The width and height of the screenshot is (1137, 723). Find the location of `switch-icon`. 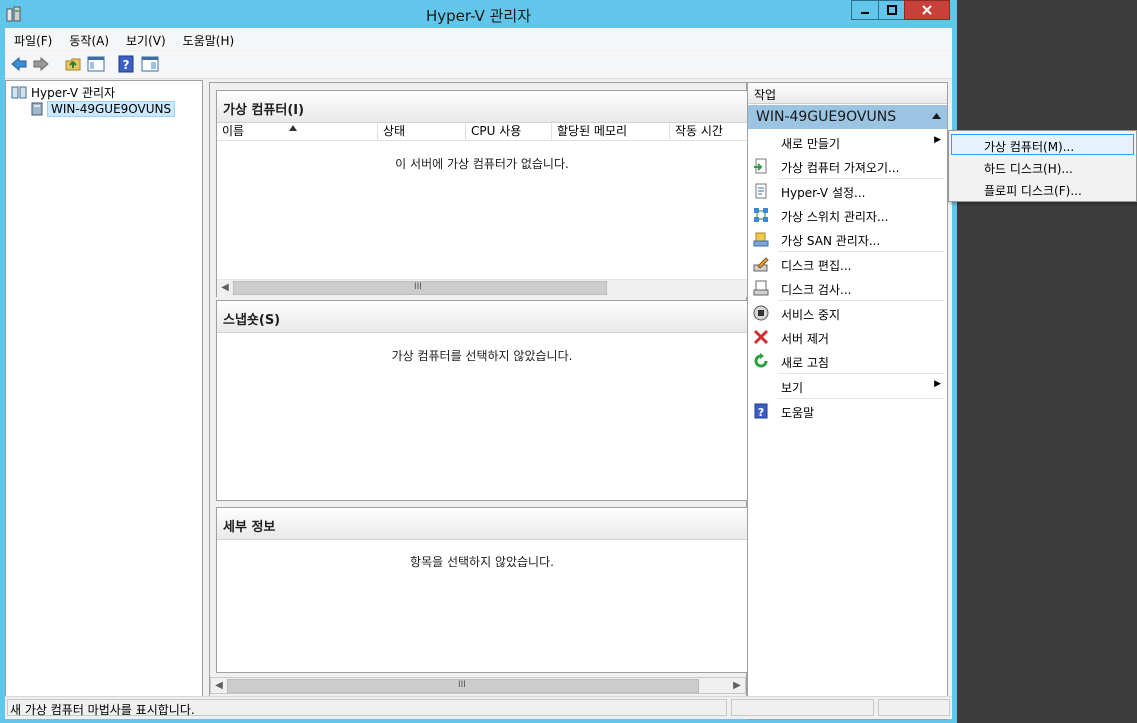

switch-icon is located at coordinates (761, 215).